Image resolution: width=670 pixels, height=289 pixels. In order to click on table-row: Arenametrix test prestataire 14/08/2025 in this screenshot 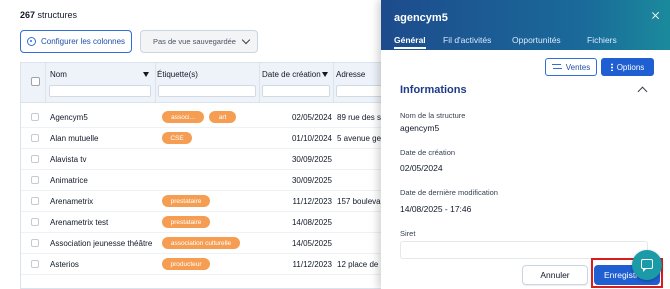, I will do `click(201, 222)`.